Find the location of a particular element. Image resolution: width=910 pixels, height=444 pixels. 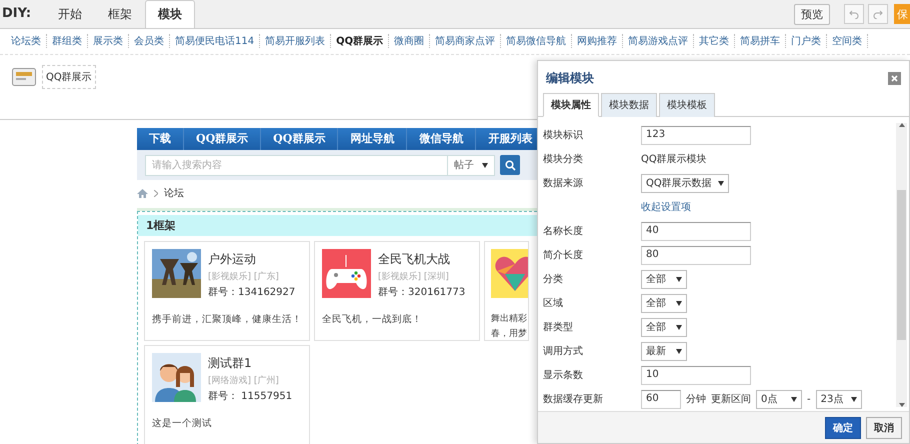

dropdown: QQ群展示数据 is located at coordinates (685, 183).